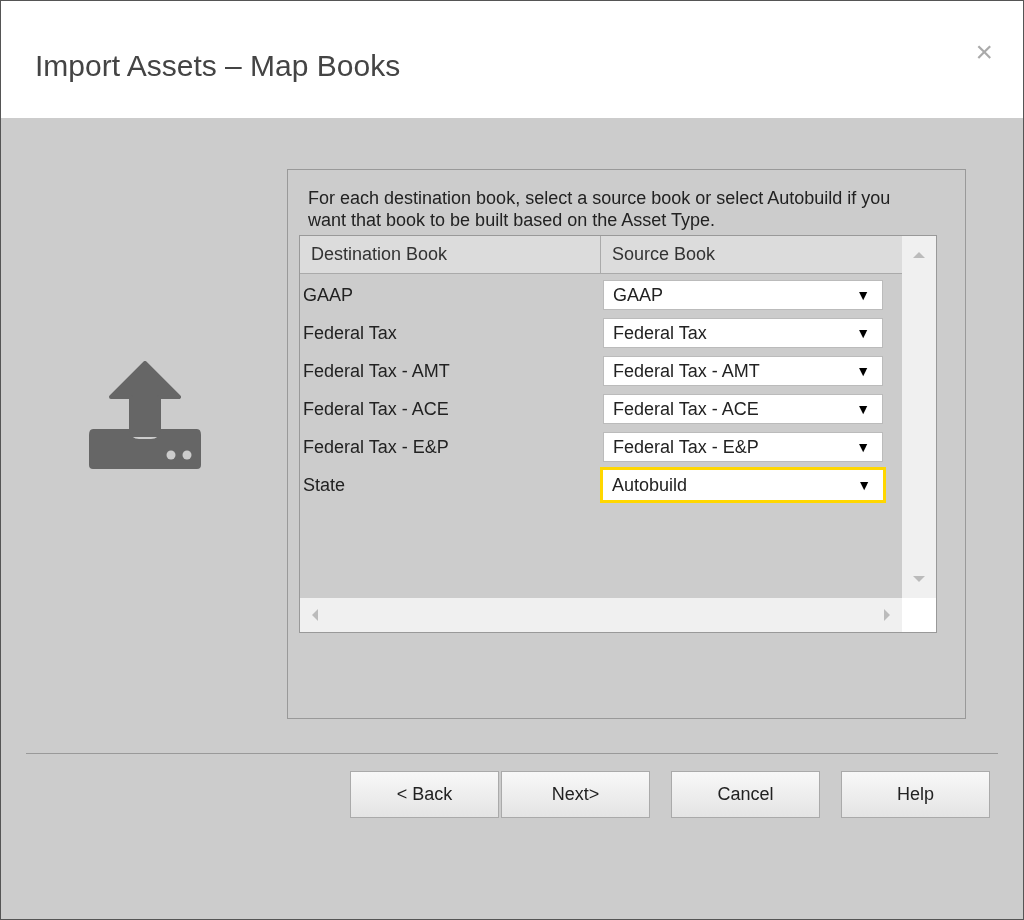  I want to click on window-title: Import Assets – Map Books, so click(218, 66).